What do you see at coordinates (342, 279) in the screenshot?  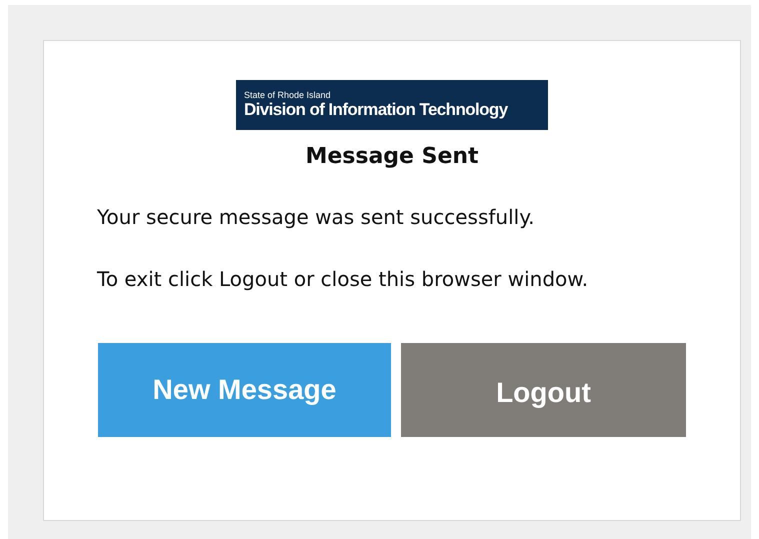 I see `message-text: To exit click Logout or close this browser window.` at bounding box center [342, 279].